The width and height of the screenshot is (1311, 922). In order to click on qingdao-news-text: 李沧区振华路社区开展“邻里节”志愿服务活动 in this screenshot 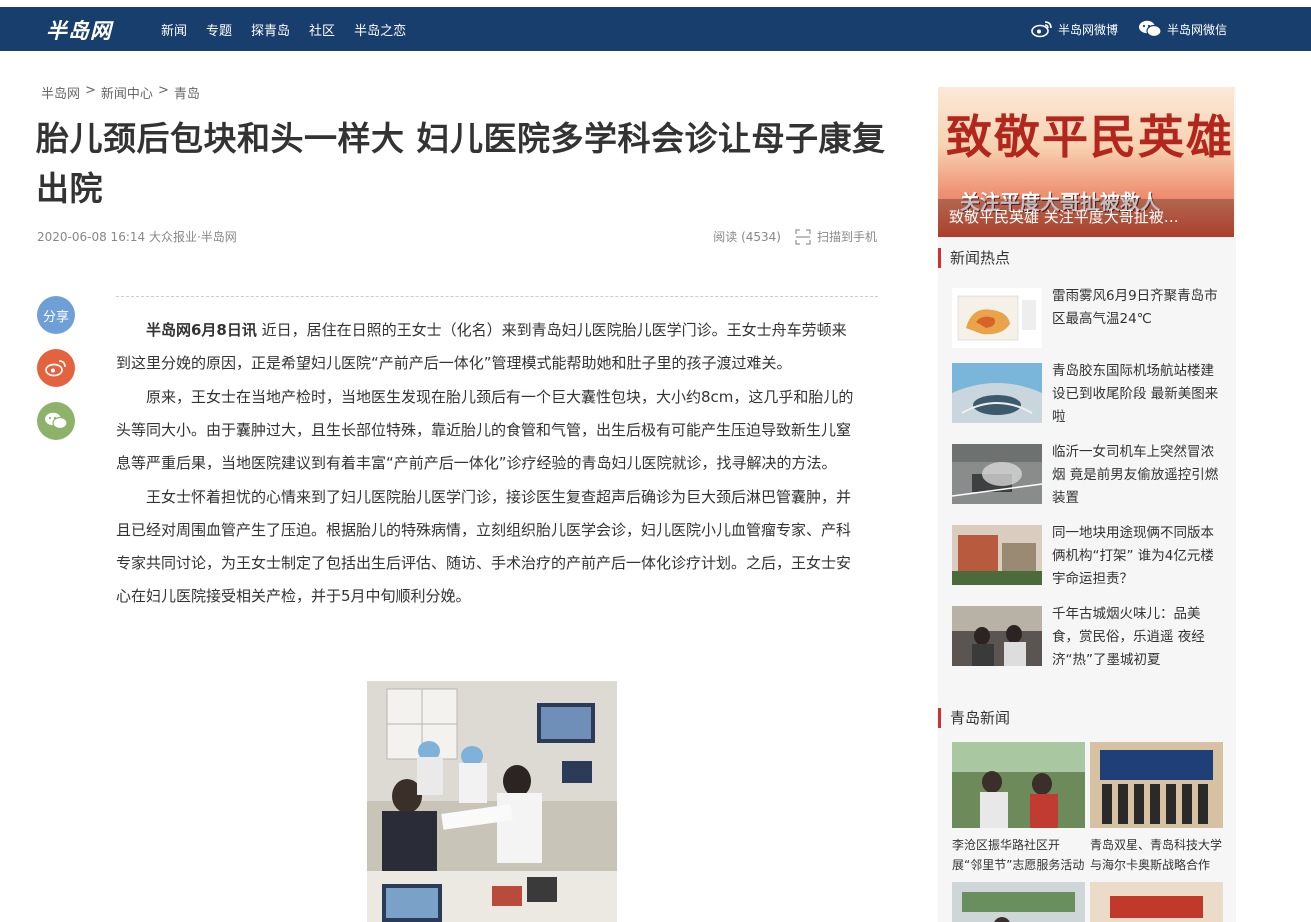, I will do `click(1018, 855)`.